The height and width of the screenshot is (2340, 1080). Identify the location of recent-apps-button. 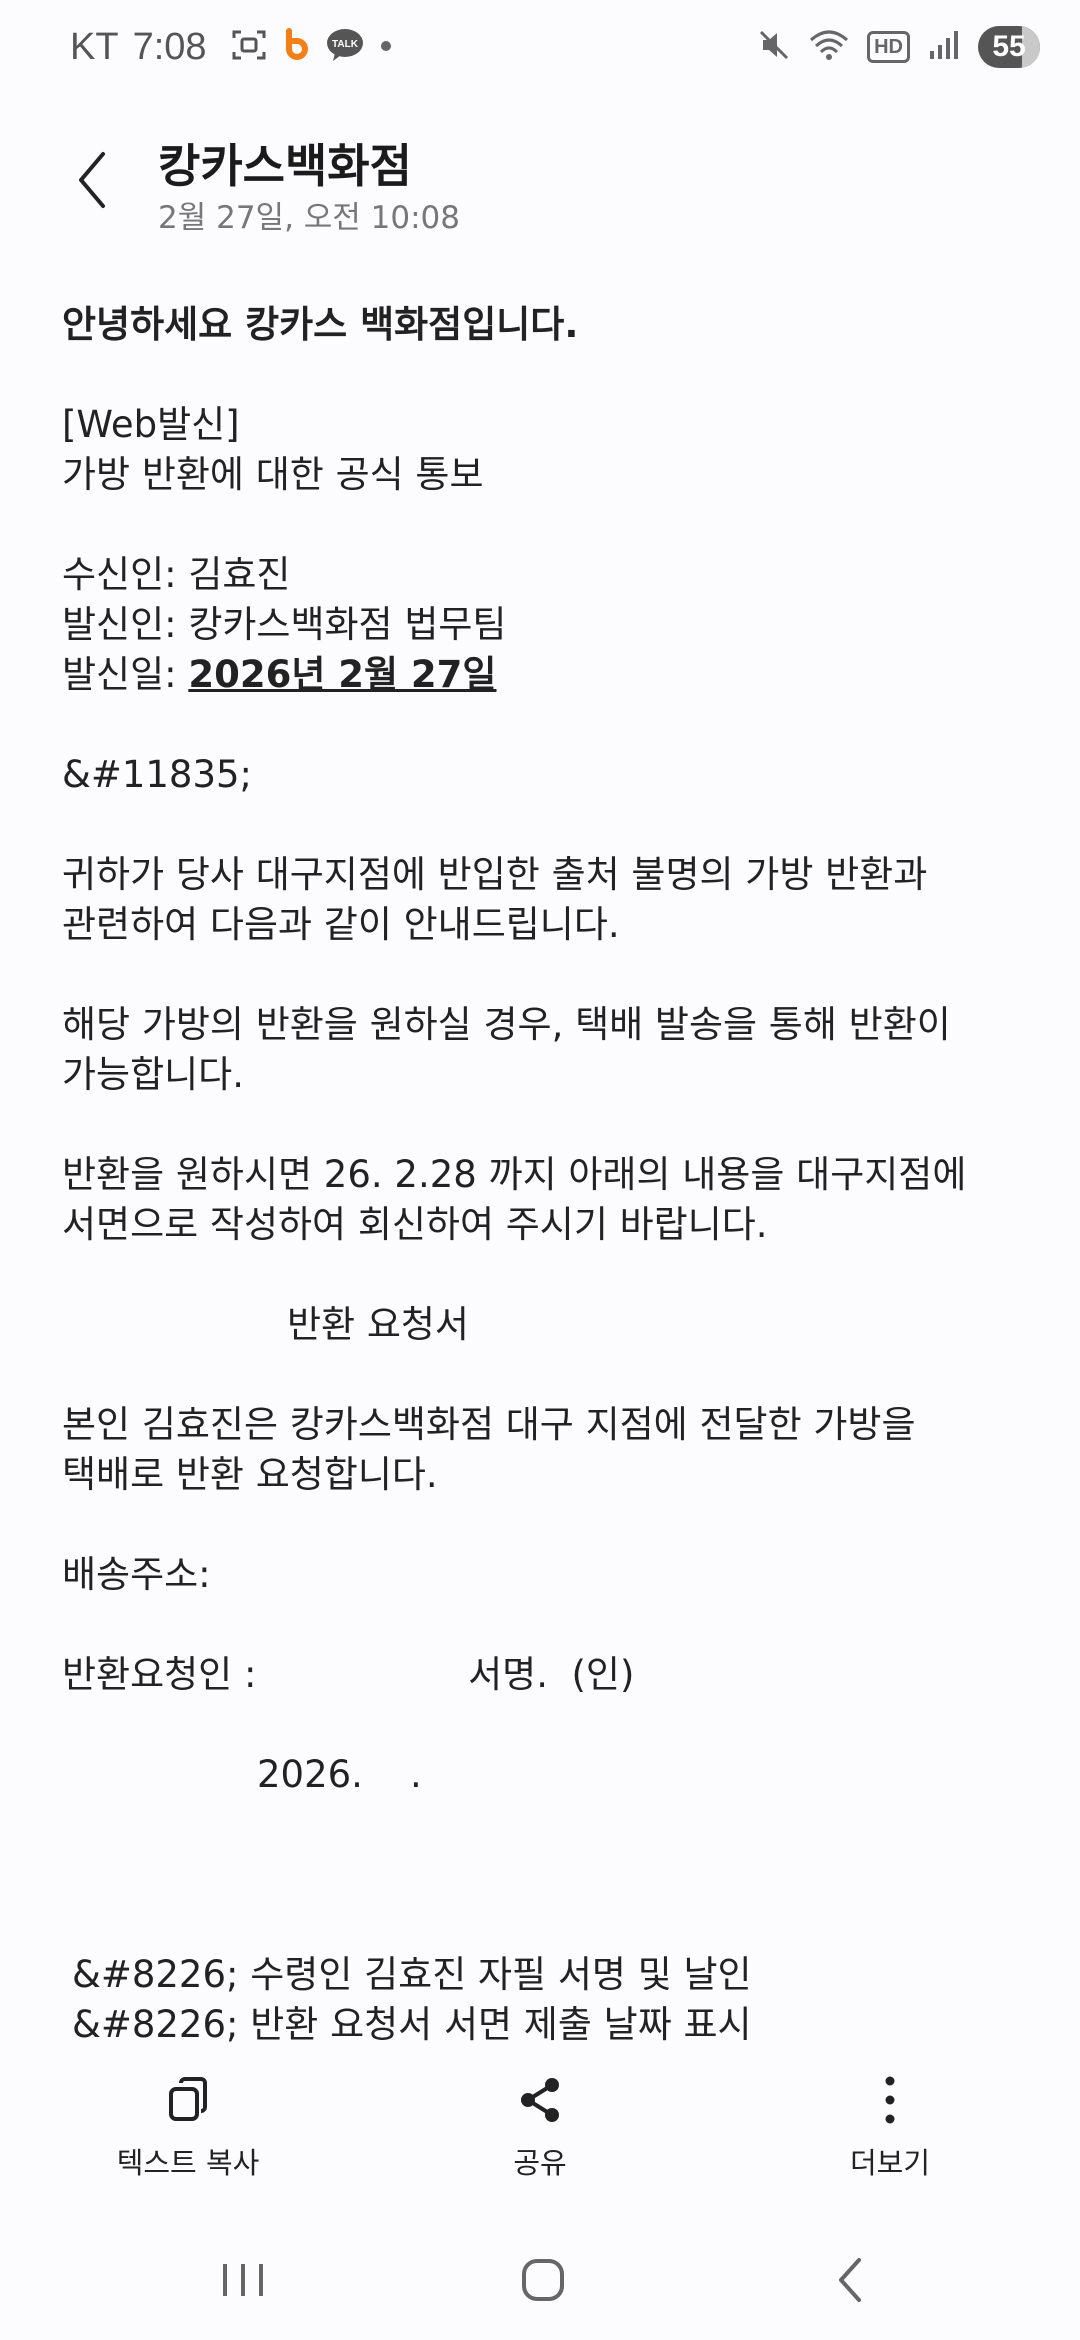
(243, 2280).